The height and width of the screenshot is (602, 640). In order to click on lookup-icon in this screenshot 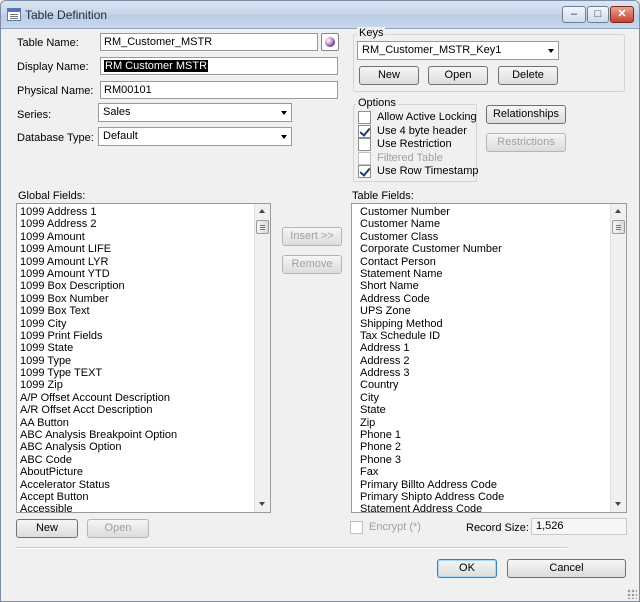, I will do `click(330, 42)`.